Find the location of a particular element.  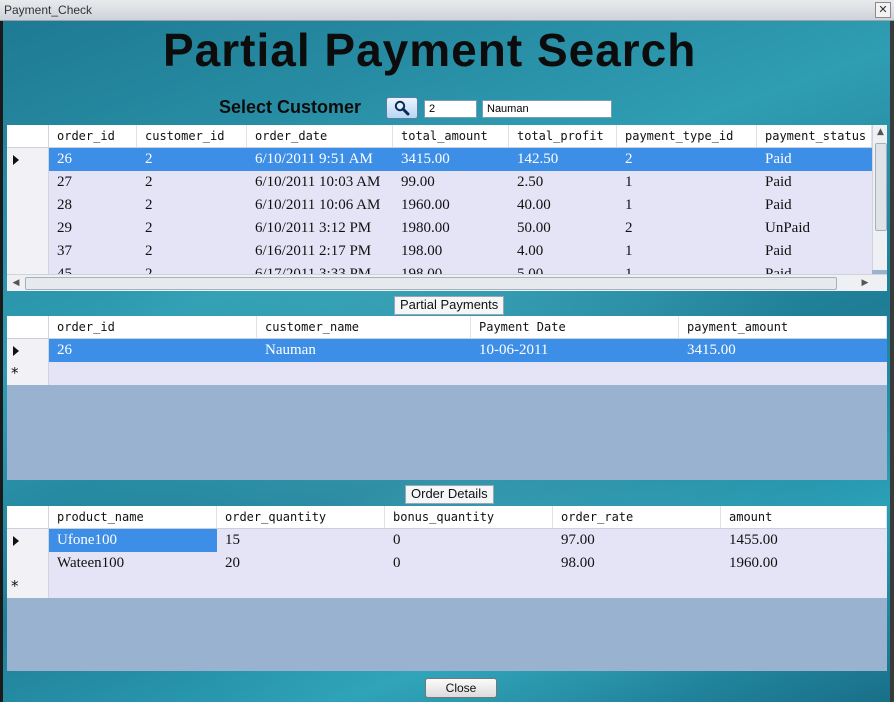

table-row: 29 2 6/10/2011 3:12 PM 1980.00 50.00 2 UnPaid is located at coordinates (439, 228).